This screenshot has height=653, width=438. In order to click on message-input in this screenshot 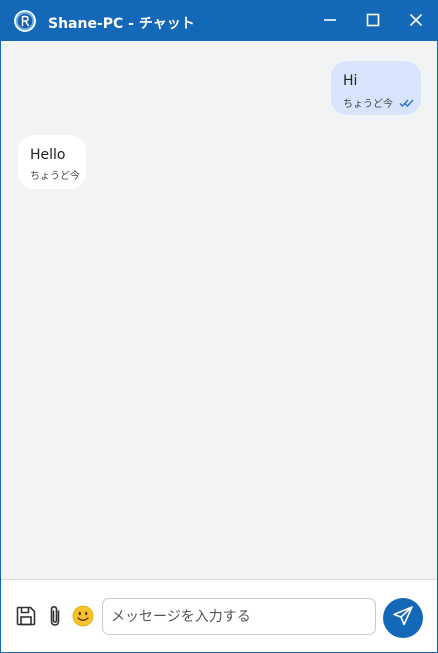, I will do `click(239, 616)`.